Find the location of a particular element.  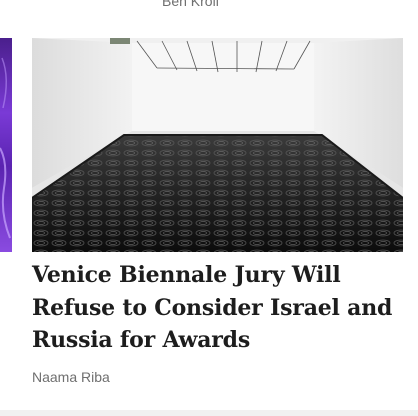

article-author: Naama Riba is located at coordinates (71, 377).